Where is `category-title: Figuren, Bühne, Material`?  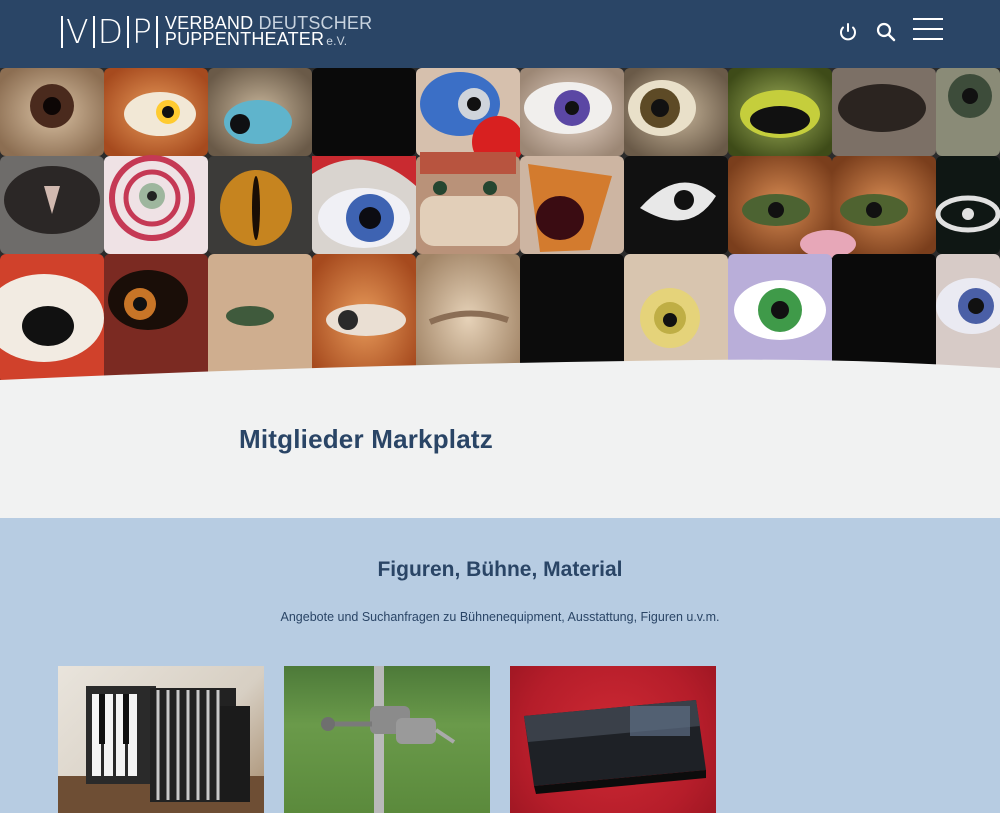 category-title: Figuren, Bühne, Material is located at coordinates (500, 569).